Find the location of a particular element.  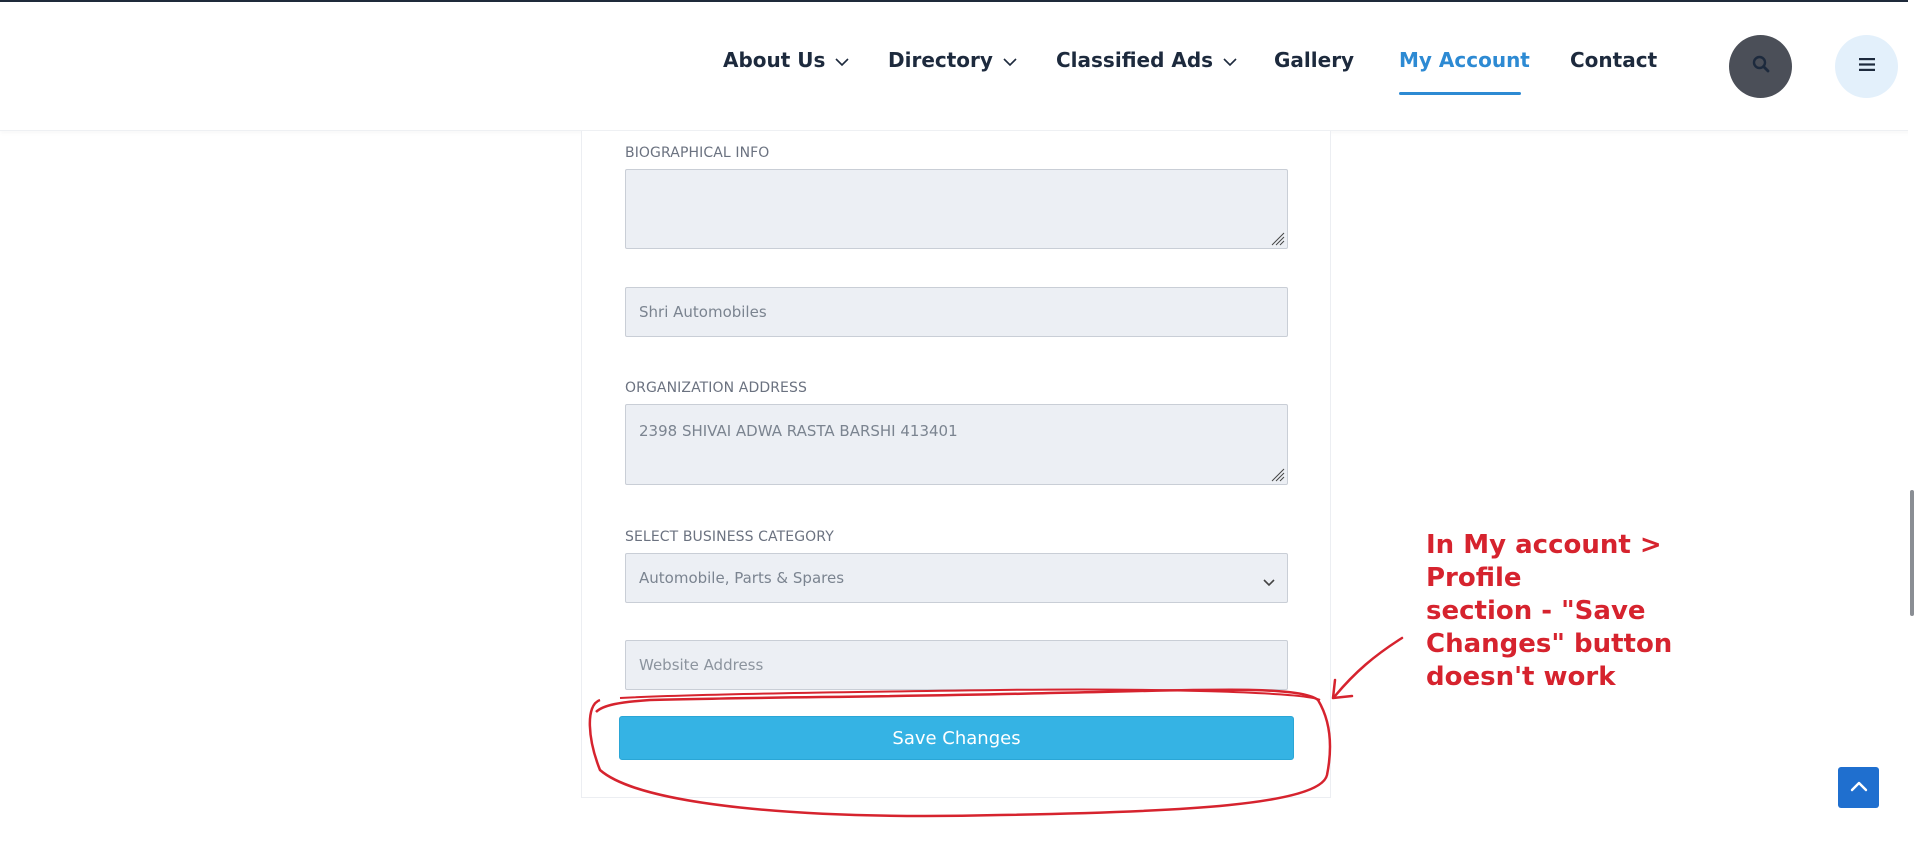

annotation-line: In My account > Profile is located at coordinates (1544, 561).